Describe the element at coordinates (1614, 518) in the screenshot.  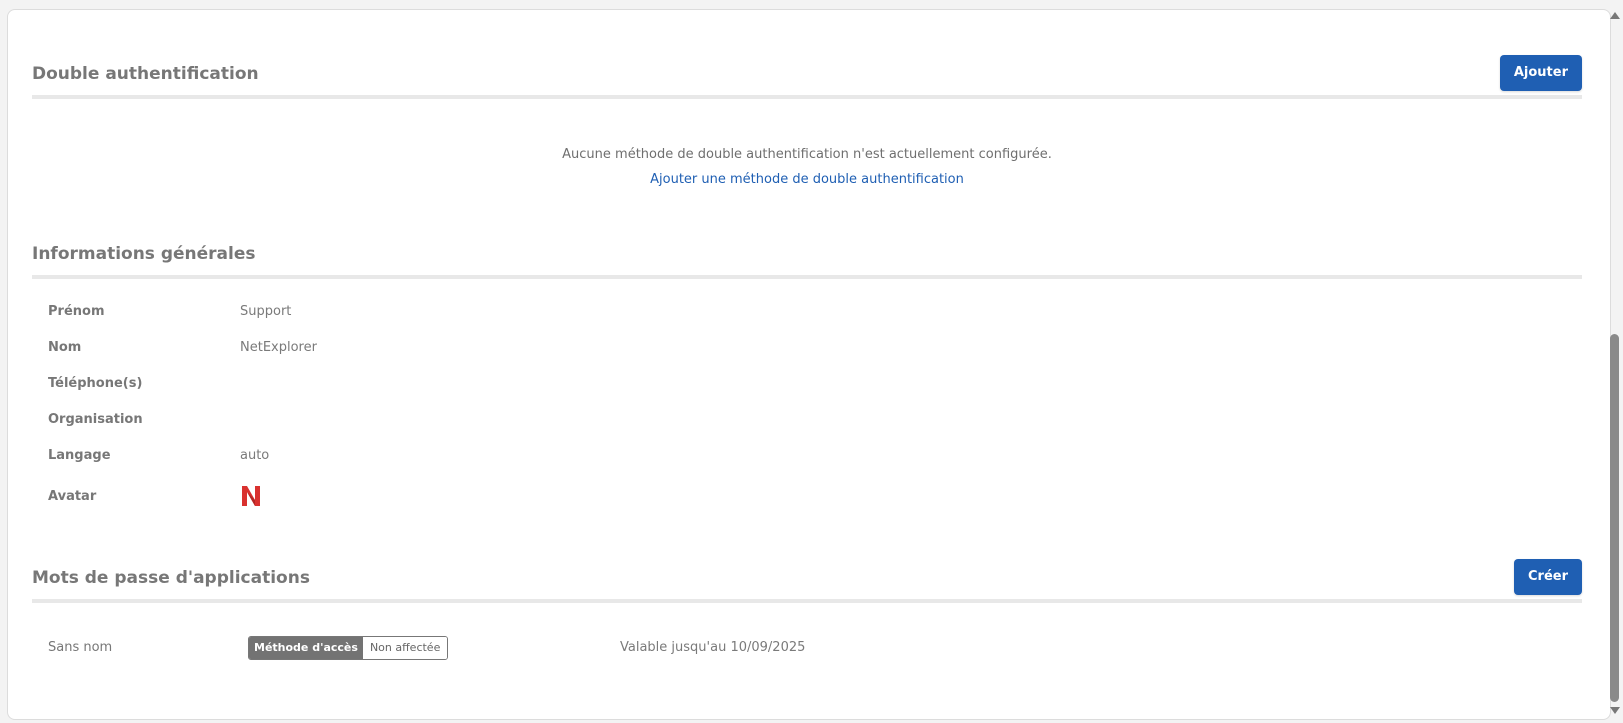
I see `scroll-thumb` at that location.